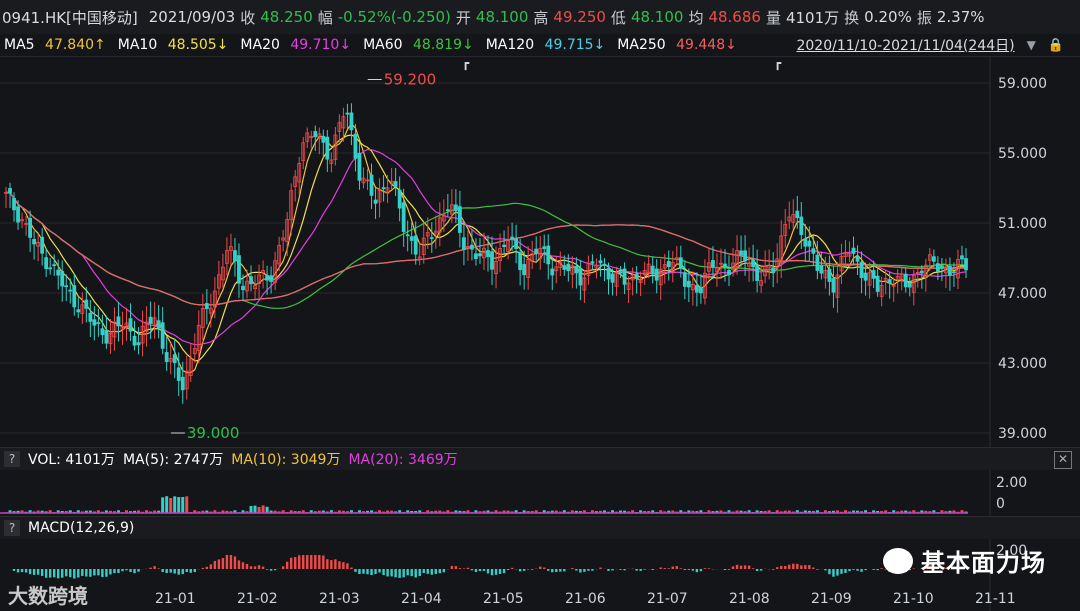 The image size is (1080, 611). Describe the element at coordinates (410, 80) in the screenshot. I see `annotation-label: 59.200` at that location.